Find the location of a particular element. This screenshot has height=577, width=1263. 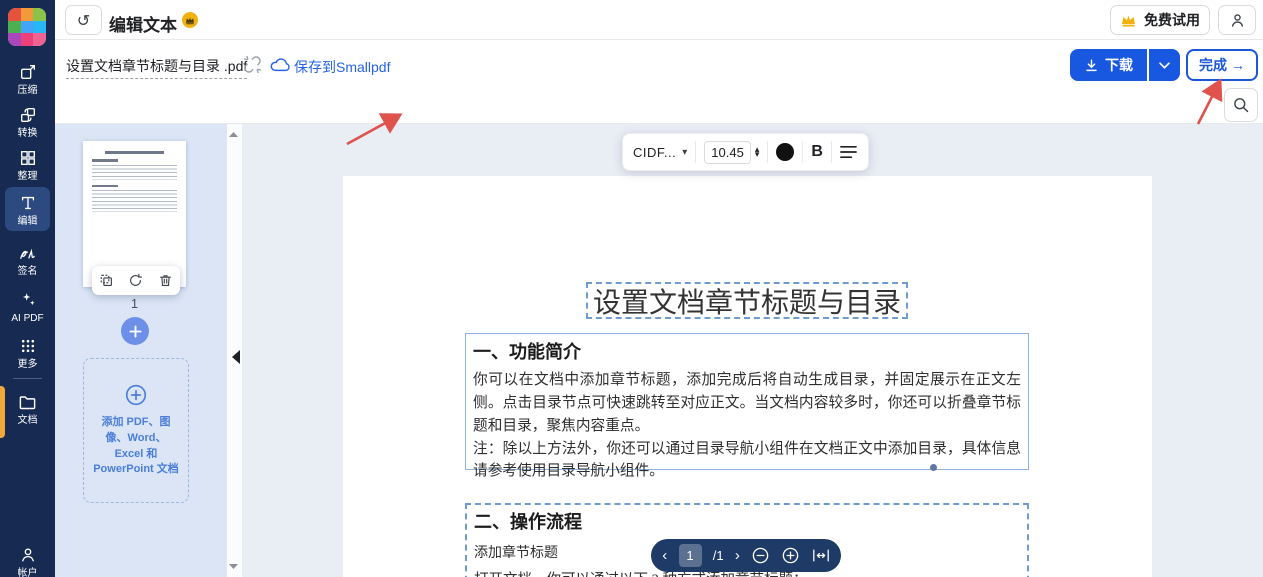

premium-crown-icon is located at coordinates (190, 20).